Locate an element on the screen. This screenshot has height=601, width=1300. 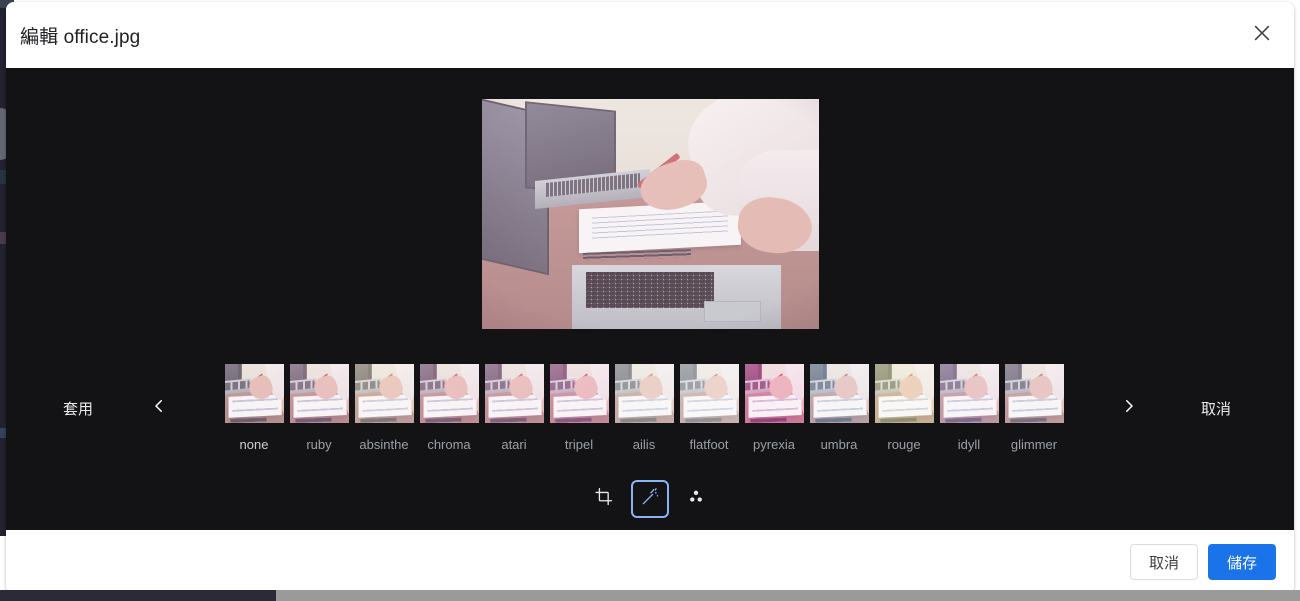
magic-wand-icon is located at coordinates (650, 499).